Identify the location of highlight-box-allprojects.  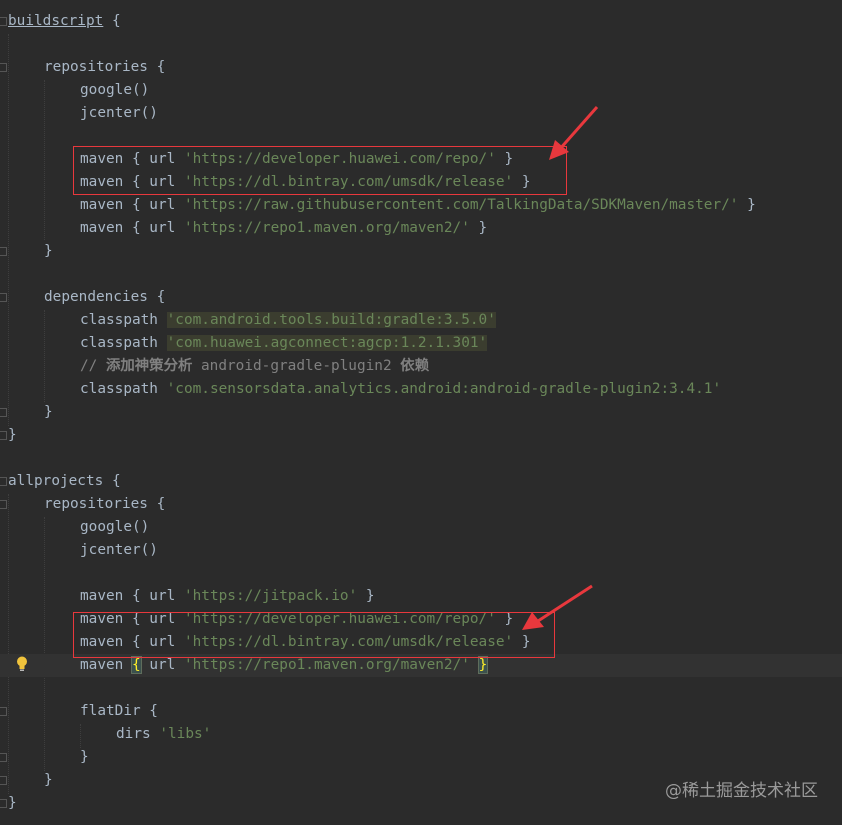
(314, 635).